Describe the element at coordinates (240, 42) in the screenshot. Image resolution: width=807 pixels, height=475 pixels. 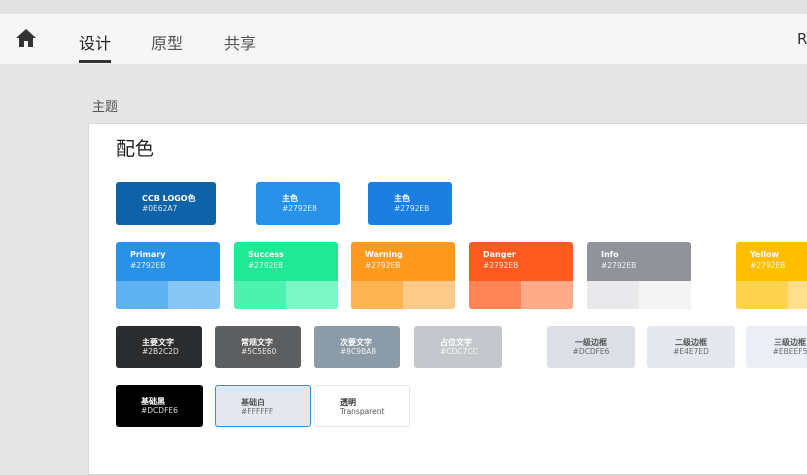
I see `tab-share: 共享` at that location.